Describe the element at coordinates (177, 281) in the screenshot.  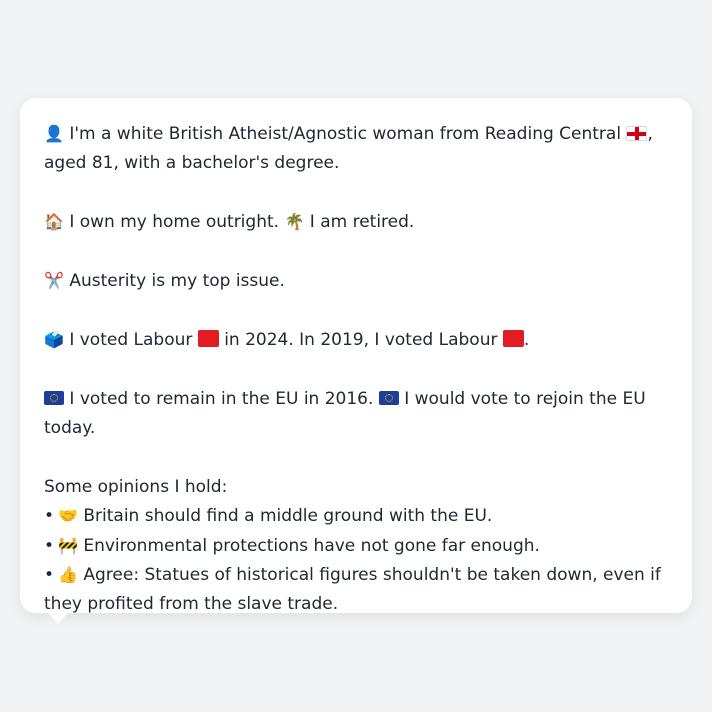
I see `issue-text: Austerity is my top issue.` at that location.